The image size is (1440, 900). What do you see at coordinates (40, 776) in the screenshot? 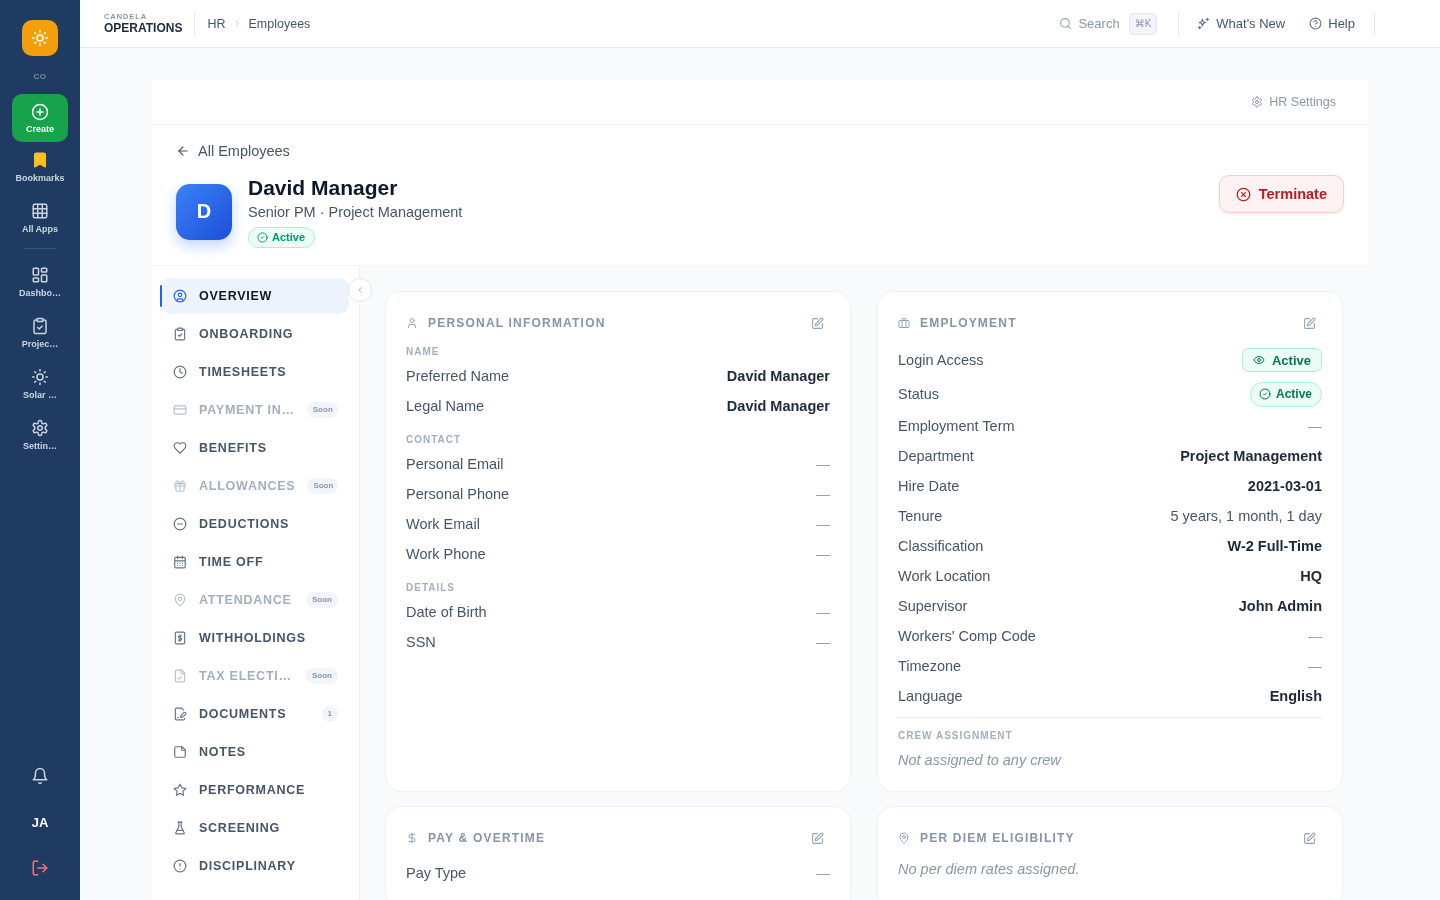
I see `bell-icon` at bounding box center [40, 776].